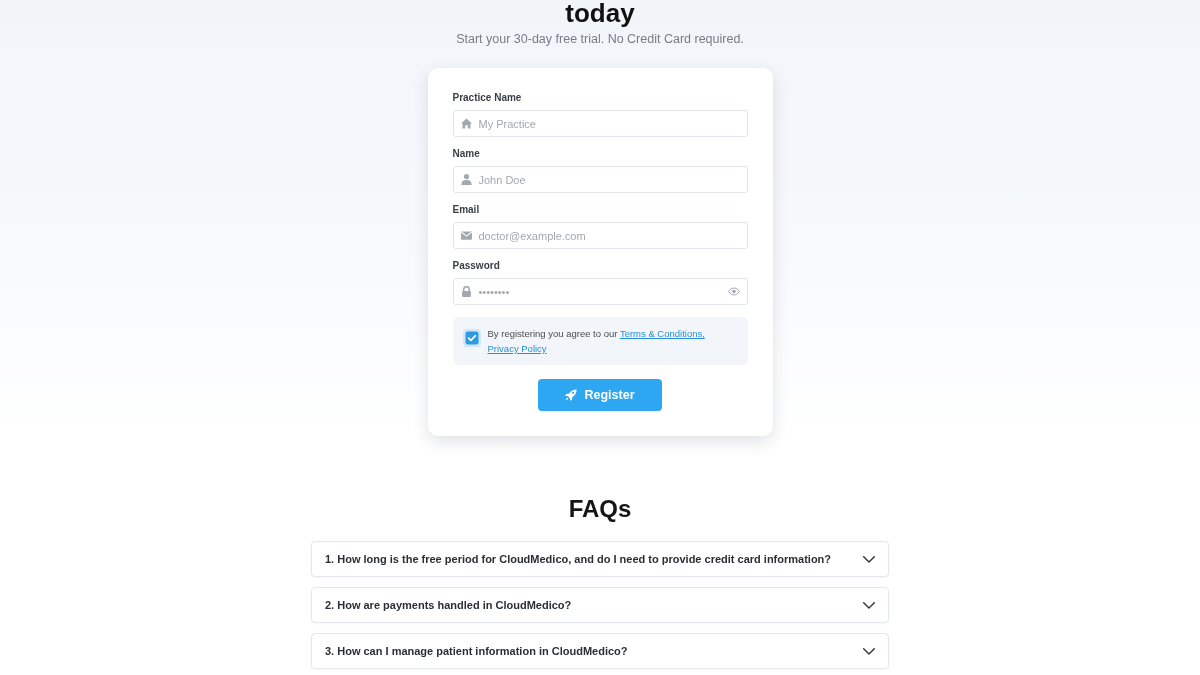 The image size is (1200, 675). Describe the element at coordinates (487, 97) in the screenshot. I see `field-label: Practice Name` at that location.